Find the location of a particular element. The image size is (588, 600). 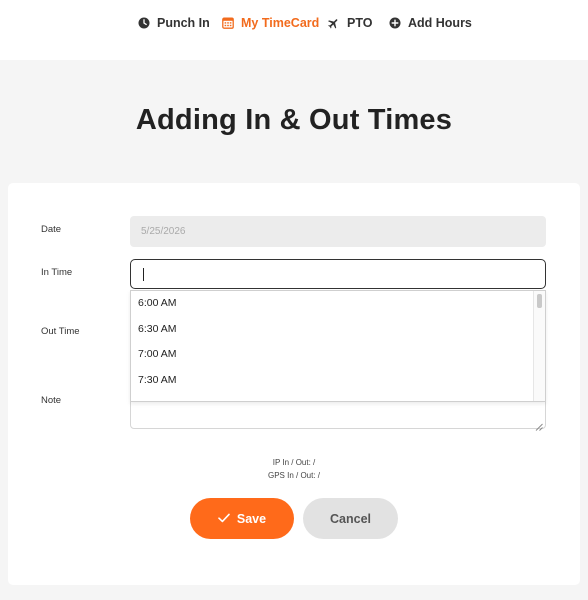

nav-my-timecard-label: My TimeCard is located at coordinates (280, 23).